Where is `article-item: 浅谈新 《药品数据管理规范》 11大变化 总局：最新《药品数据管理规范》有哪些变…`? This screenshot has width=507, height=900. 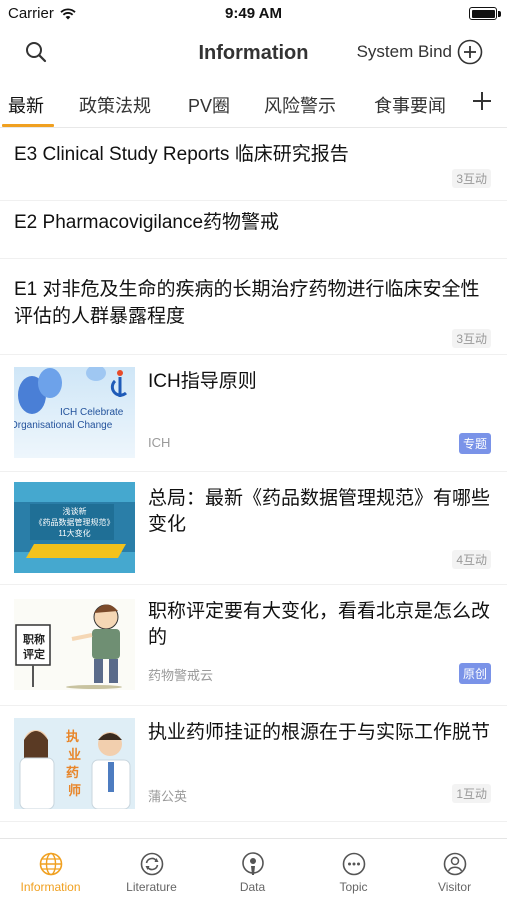
article-item: 浅谈新 《药品数据管理规范》 11大变化 总局：最新《药品数据管理规范》有哪些变… is located at coordinates (253, 528).